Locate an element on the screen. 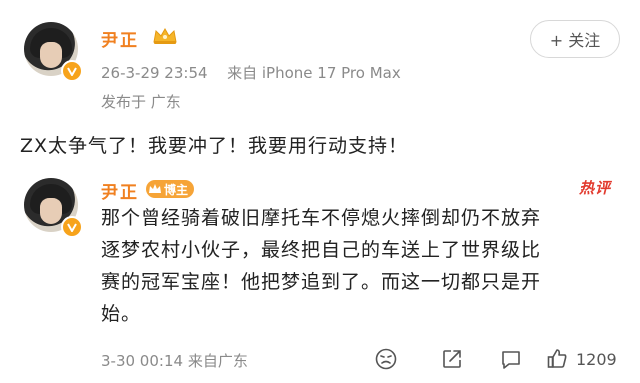 This screenshot has width=640, height=383. follow-button: + 关注 is located at coordinates (575, 39).